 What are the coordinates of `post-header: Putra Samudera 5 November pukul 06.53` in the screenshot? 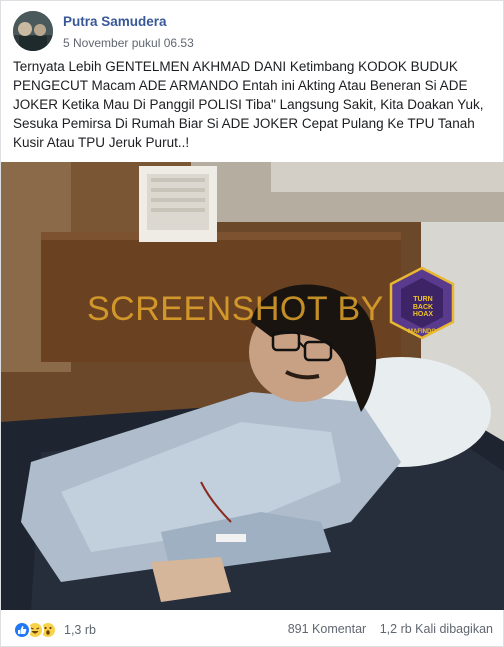 It's located at (253, 32).